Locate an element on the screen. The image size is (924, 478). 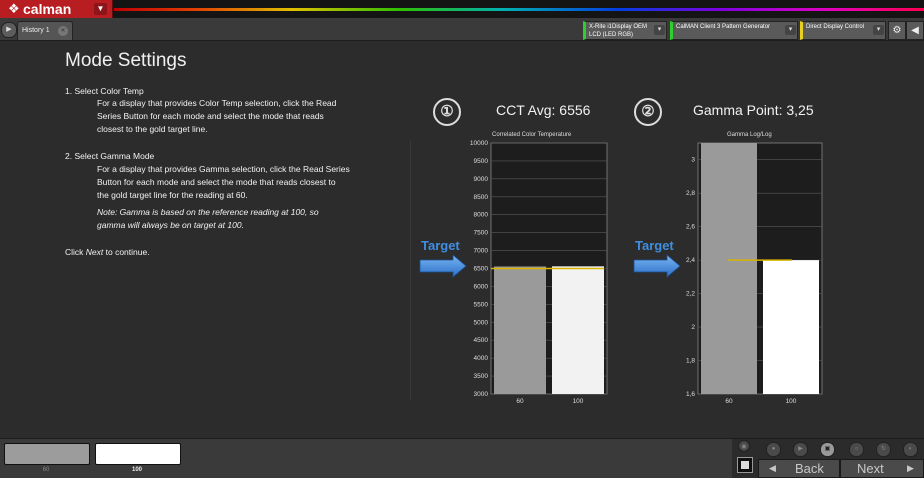
tab-label: History 1 is located at coordinates (36, 30).